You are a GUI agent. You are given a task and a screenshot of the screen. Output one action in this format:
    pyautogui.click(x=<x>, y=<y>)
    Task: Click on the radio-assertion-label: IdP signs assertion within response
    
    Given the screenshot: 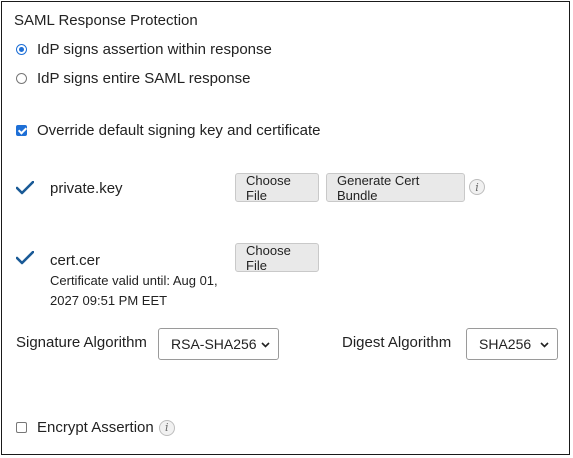 What is the action you would take?
    pyautogui.click(x=154, y=49)
    